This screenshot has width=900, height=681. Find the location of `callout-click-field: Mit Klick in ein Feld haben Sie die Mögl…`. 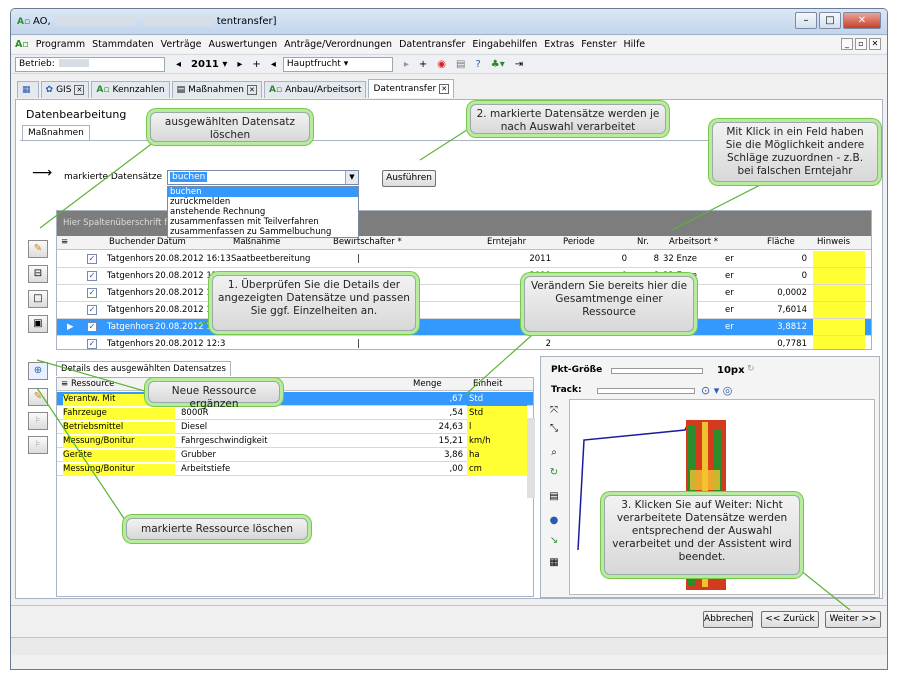

callout-click-field: Mit Klick in ein Feld haben Sie die Mögl… is located at coordinates (795, 152).